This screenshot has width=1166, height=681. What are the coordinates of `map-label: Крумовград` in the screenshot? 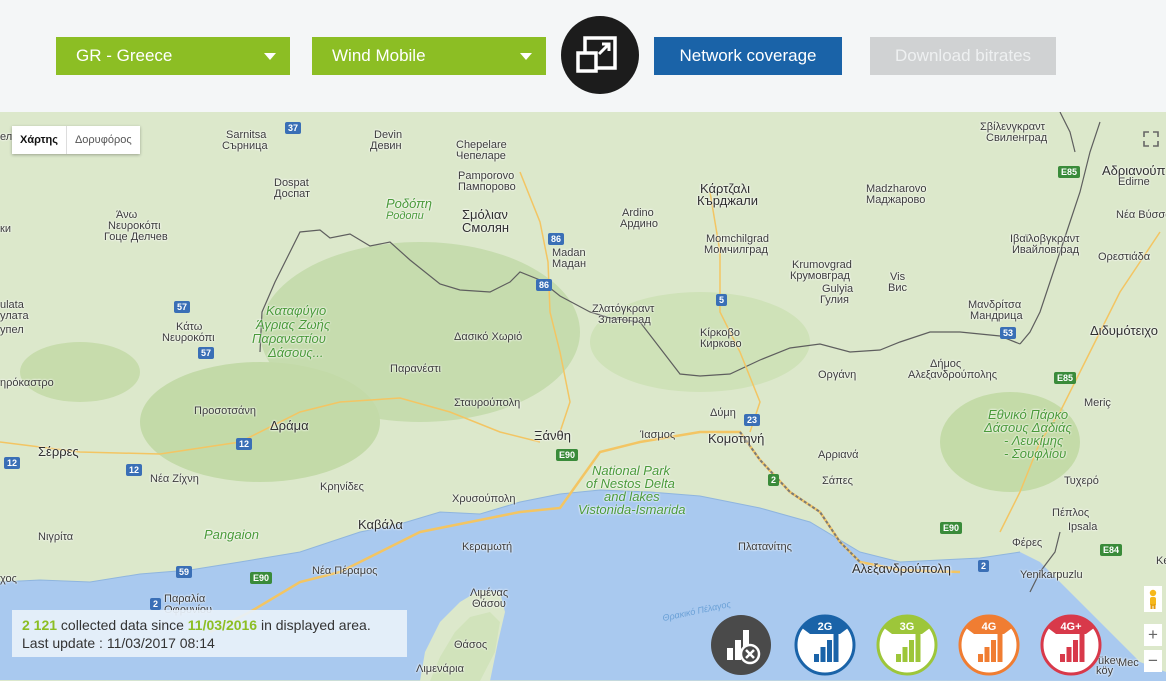 It's located at (820, 276).